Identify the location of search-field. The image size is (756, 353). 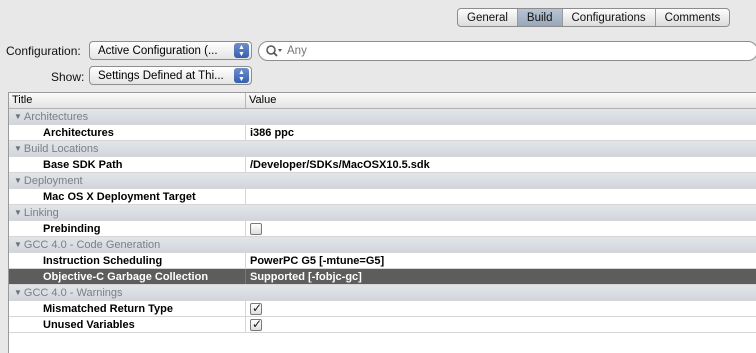
(507, 51).